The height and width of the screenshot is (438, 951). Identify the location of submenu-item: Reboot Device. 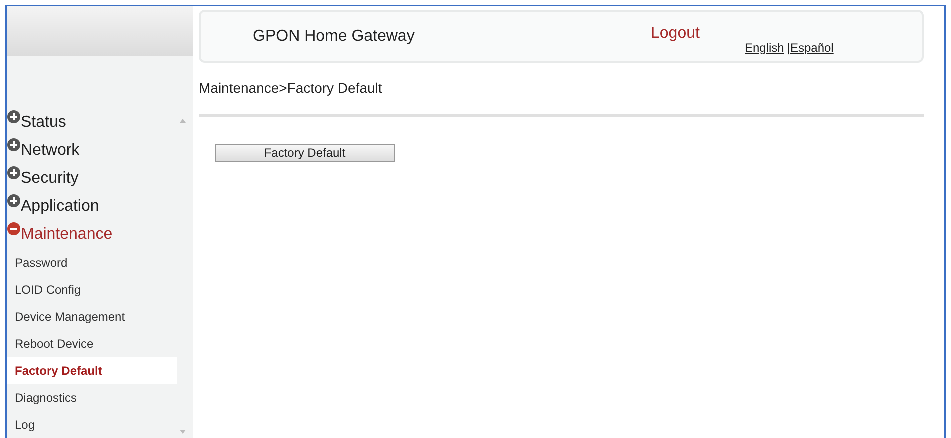
(92, 343).